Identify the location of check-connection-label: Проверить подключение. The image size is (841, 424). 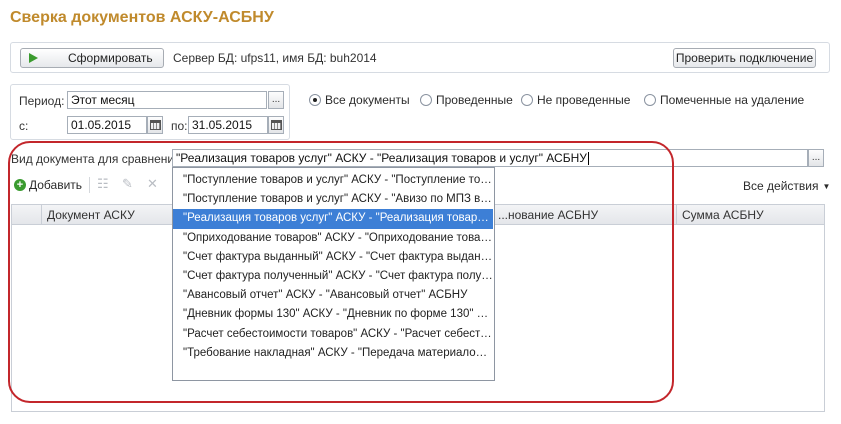
(744, 58).